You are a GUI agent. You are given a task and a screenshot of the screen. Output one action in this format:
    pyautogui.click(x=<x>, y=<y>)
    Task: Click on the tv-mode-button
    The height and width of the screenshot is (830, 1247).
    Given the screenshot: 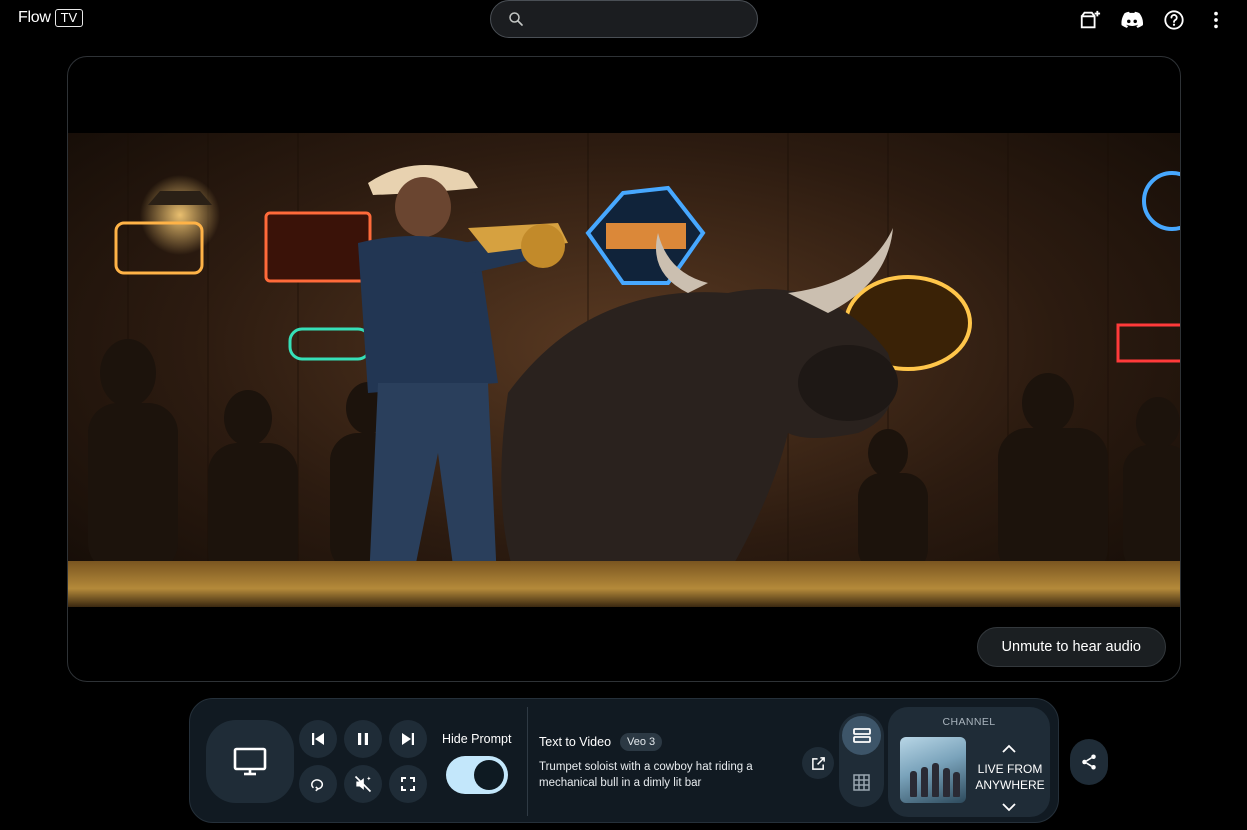 What is the action you would take?
    pyautogui.click(x=250, y=761)
    